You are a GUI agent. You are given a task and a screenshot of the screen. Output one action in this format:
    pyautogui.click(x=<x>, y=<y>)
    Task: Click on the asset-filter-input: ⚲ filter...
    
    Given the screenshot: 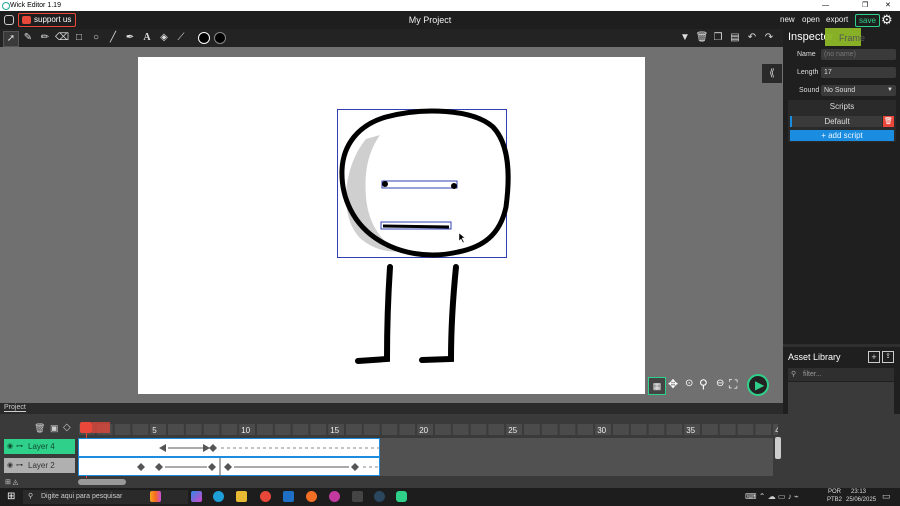 What is the action you would take?
    pyautogui.click(x=841, y=374)
    